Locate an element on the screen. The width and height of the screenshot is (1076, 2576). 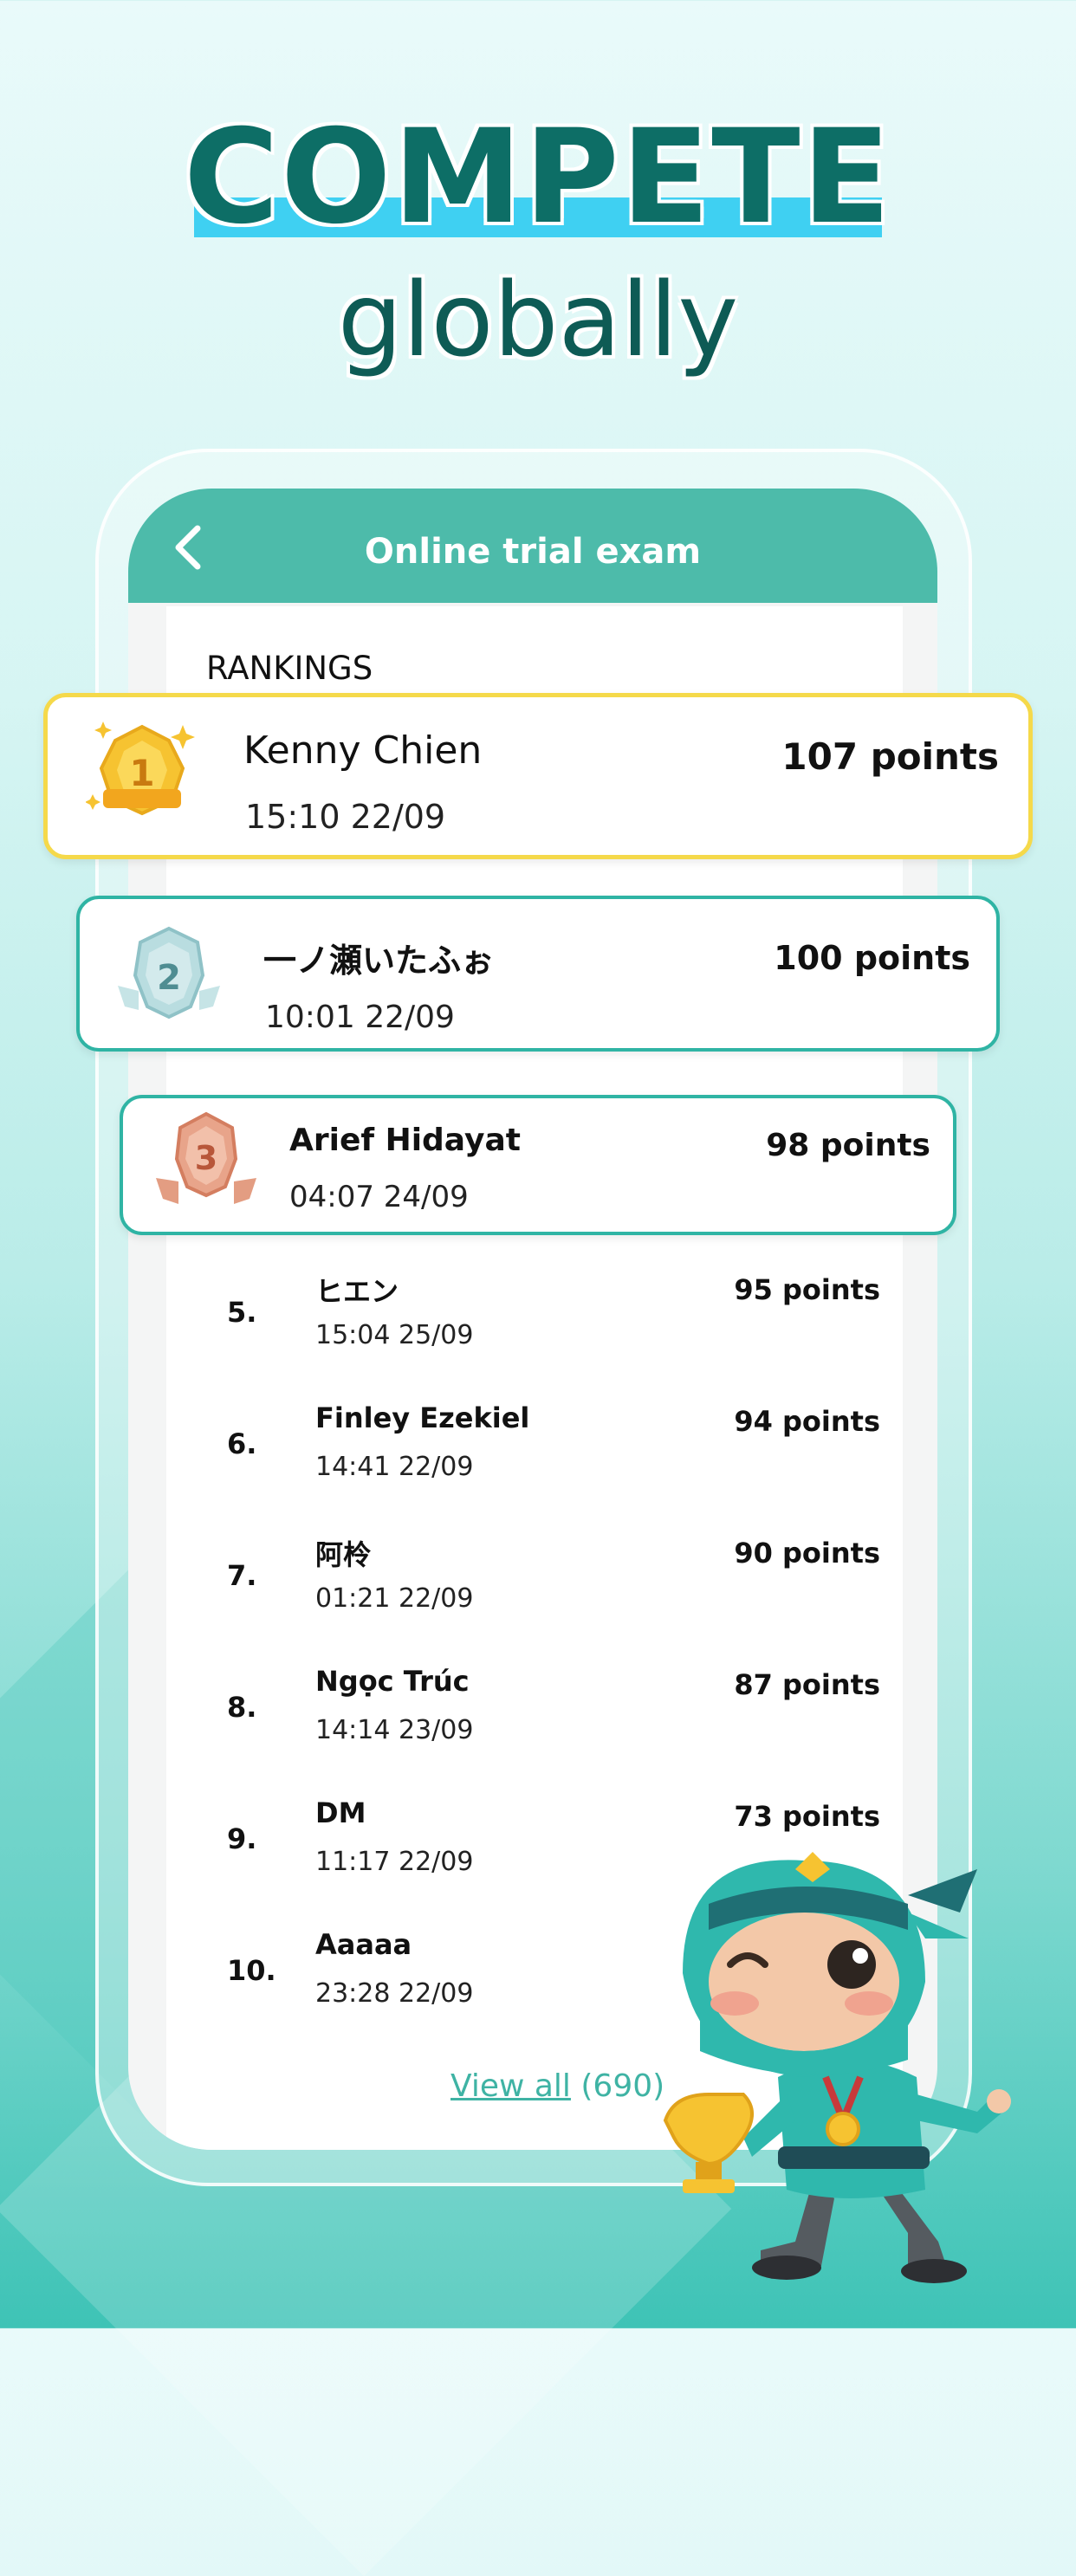
gold-medal-icon: 1 is located at coordinates (140, 769).